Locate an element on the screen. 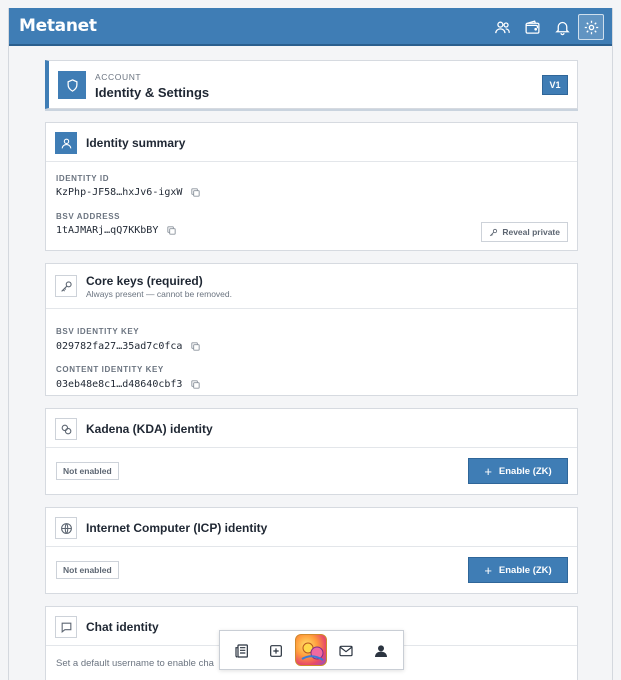  reveal-private-button: Reveal private is located at coordinates (524, 232).